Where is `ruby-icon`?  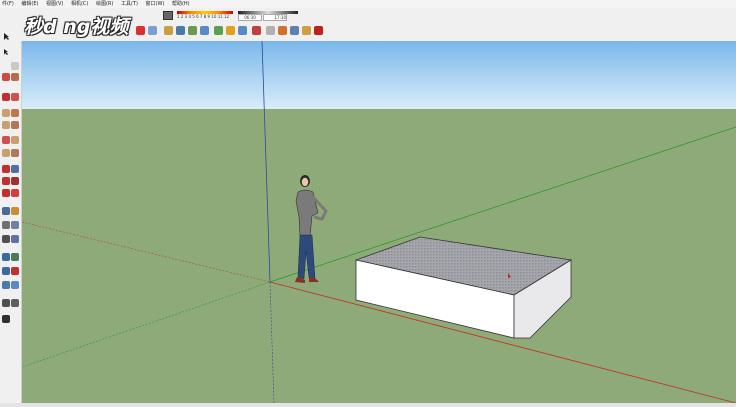
ruby-icon is located at coordinates (318, 30).